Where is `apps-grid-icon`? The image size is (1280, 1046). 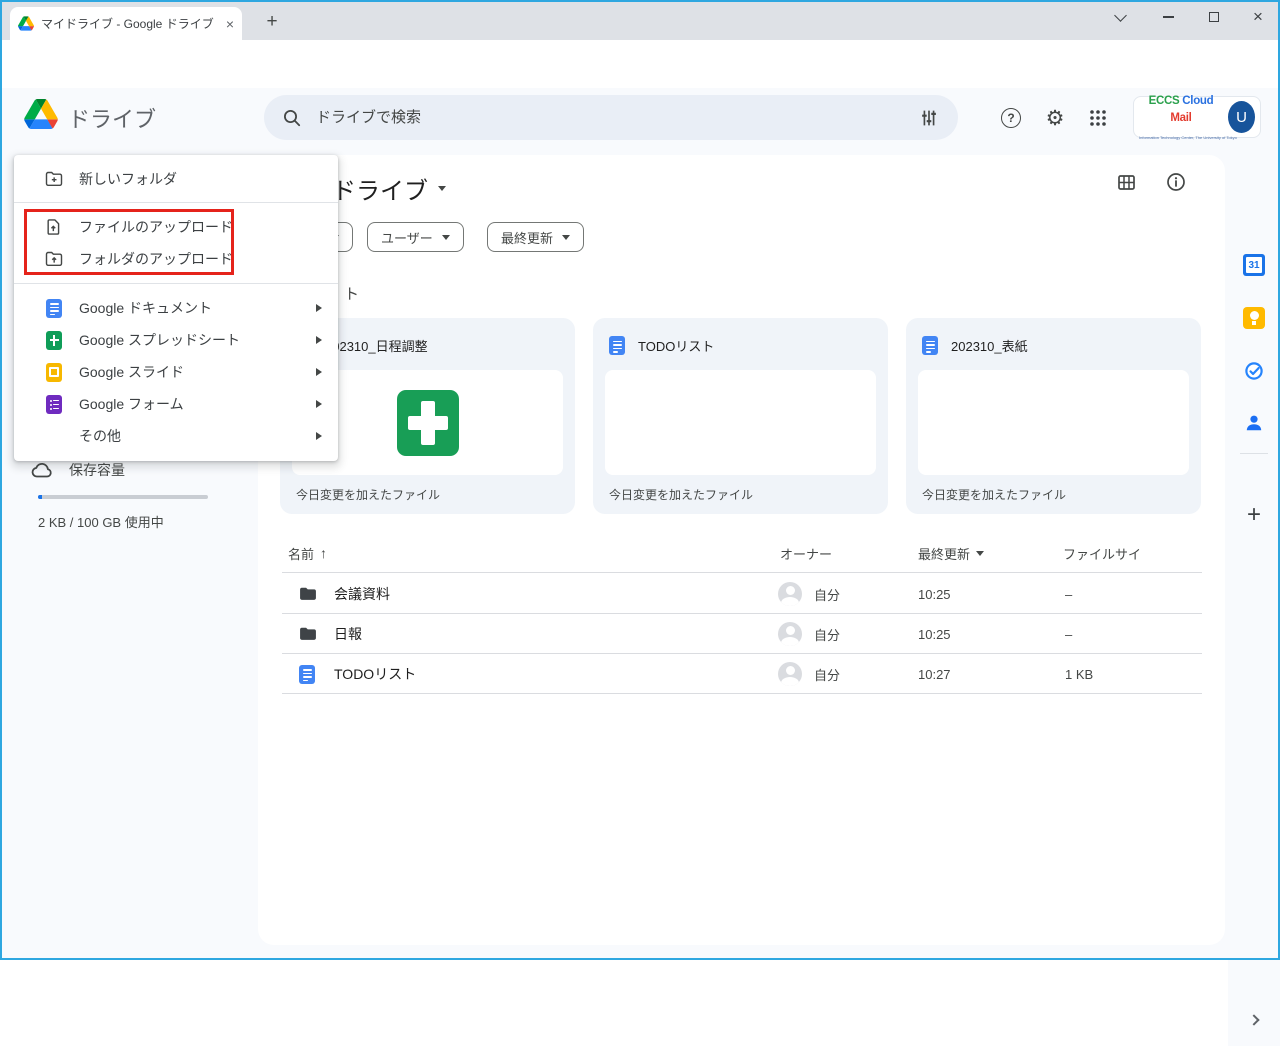 apps-grid-icon is located at coordinates (1098, 118).